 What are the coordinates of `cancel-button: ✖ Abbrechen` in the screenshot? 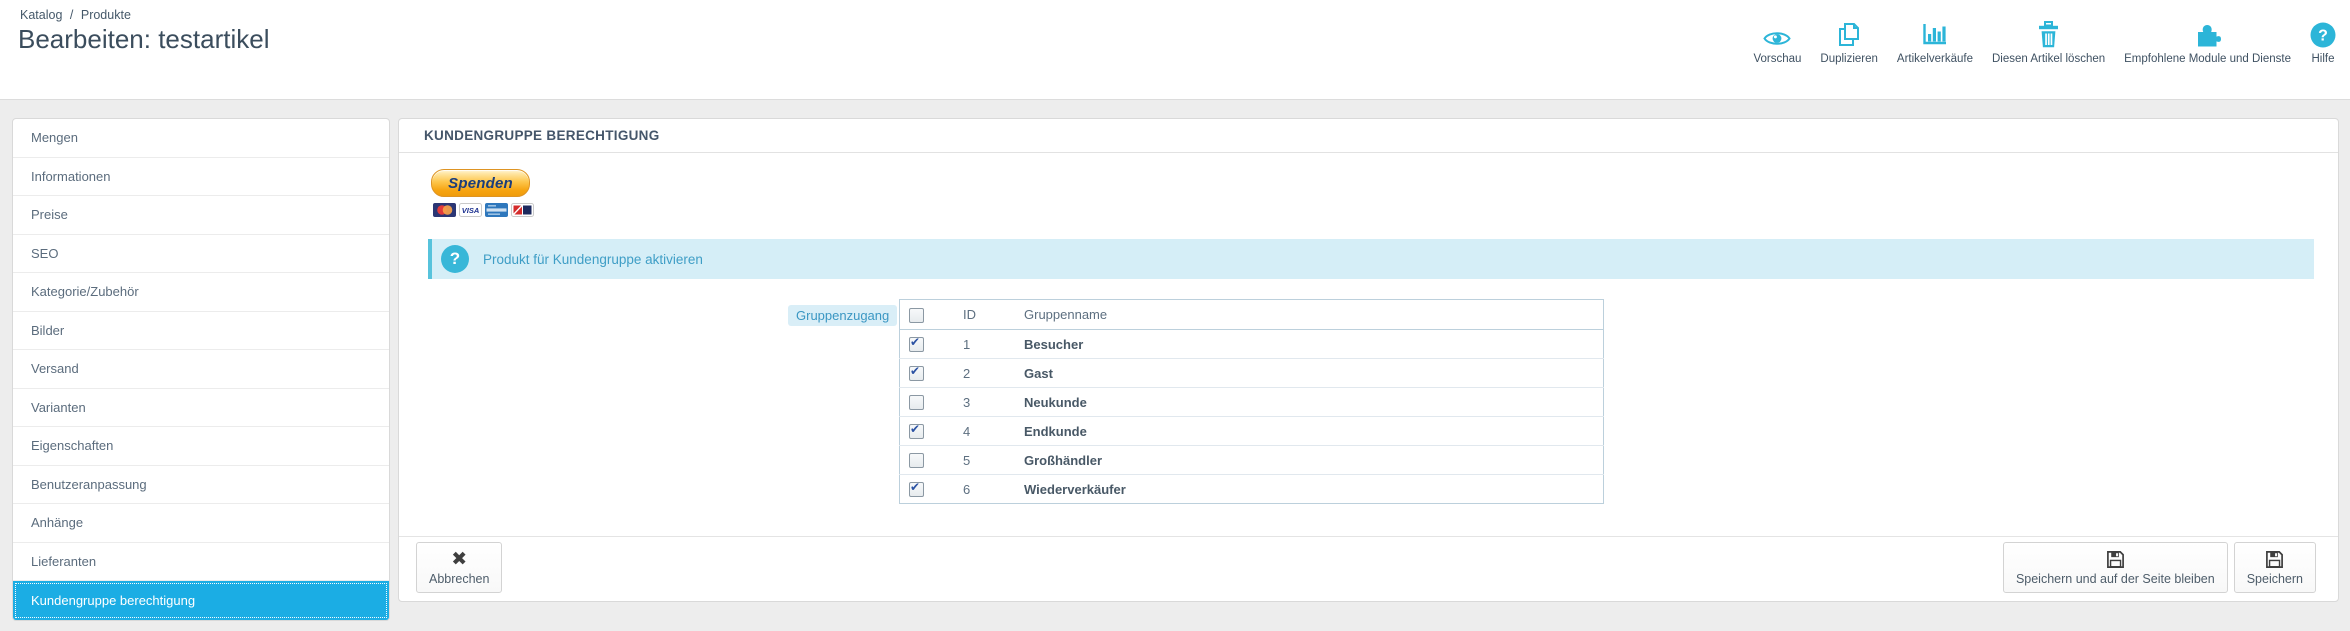 It's located at (459, 567).